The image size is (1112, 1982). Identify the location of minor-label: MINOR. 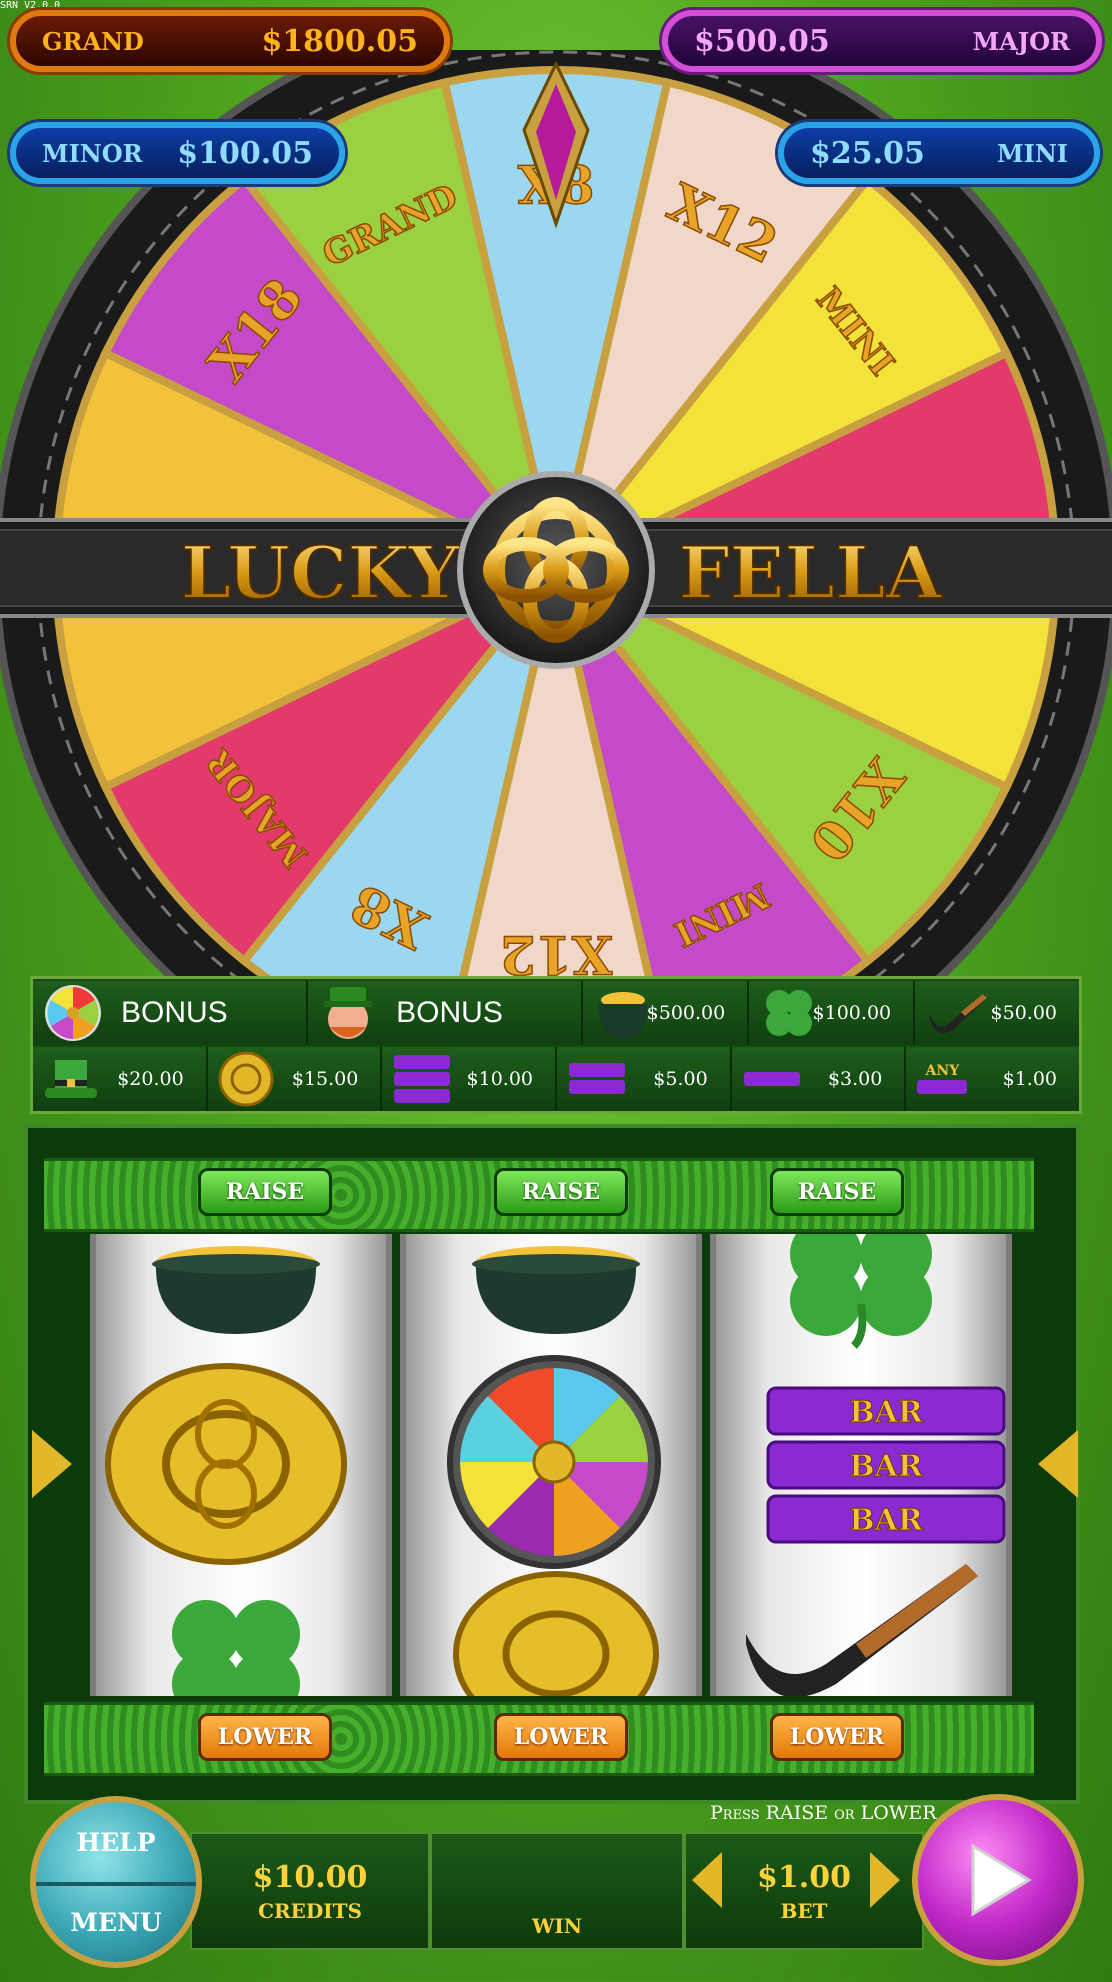
(92, 153).